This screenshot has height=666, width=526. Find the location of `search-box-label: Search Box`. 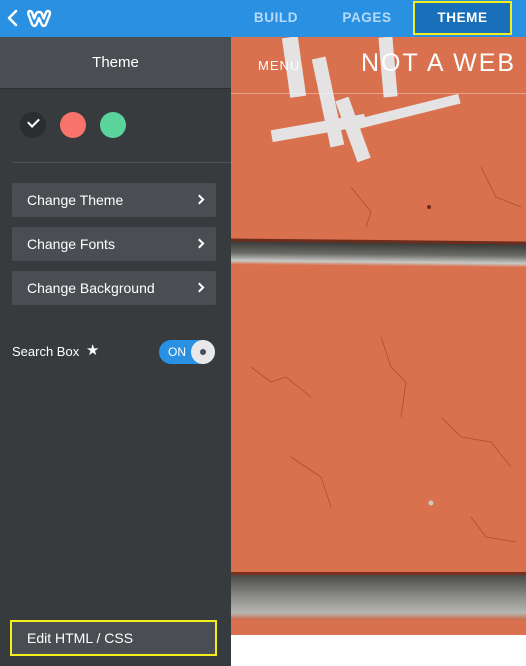

search-box-label: Search Box is located at coordinates (46, 351).